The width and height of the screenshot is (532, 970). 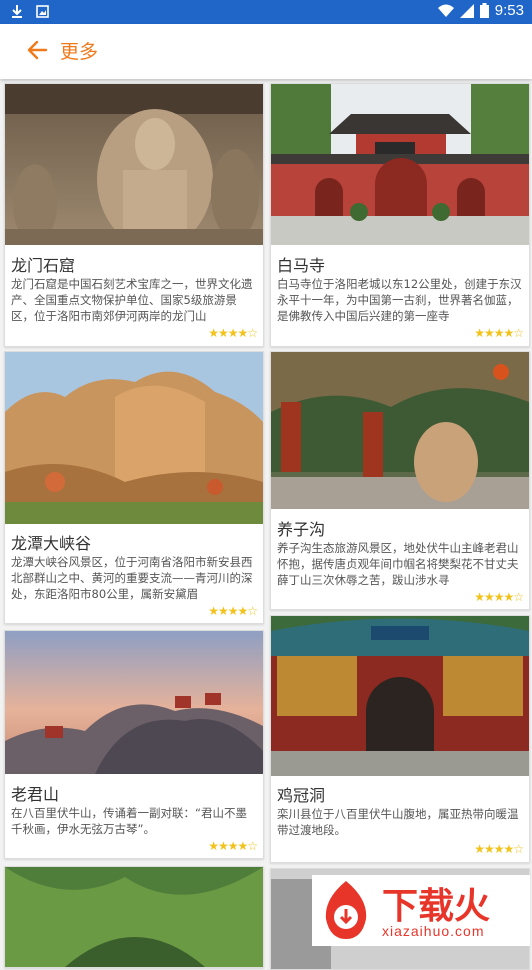 I want to click on card-title: 养子沟, so click(x=301, y=529).